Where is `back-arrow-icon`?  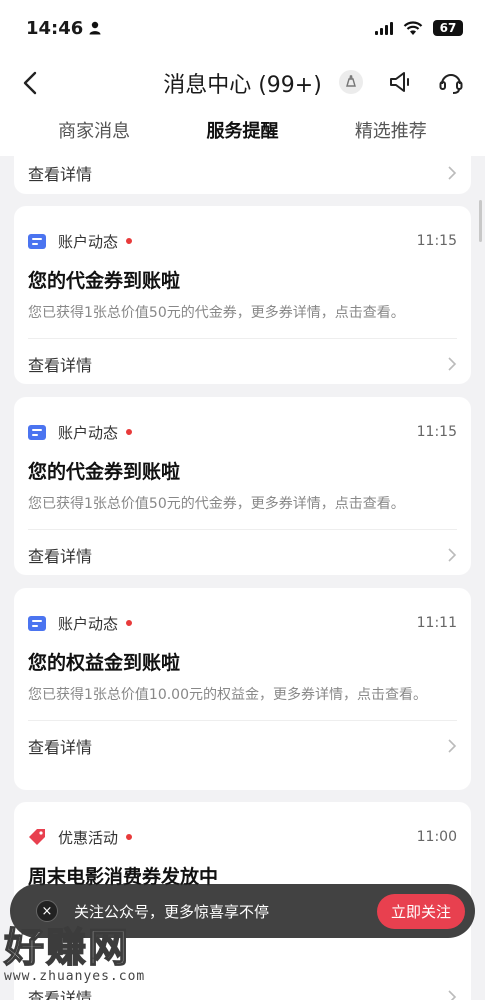
back-arrow-icon is located at coordinates (31, 83).